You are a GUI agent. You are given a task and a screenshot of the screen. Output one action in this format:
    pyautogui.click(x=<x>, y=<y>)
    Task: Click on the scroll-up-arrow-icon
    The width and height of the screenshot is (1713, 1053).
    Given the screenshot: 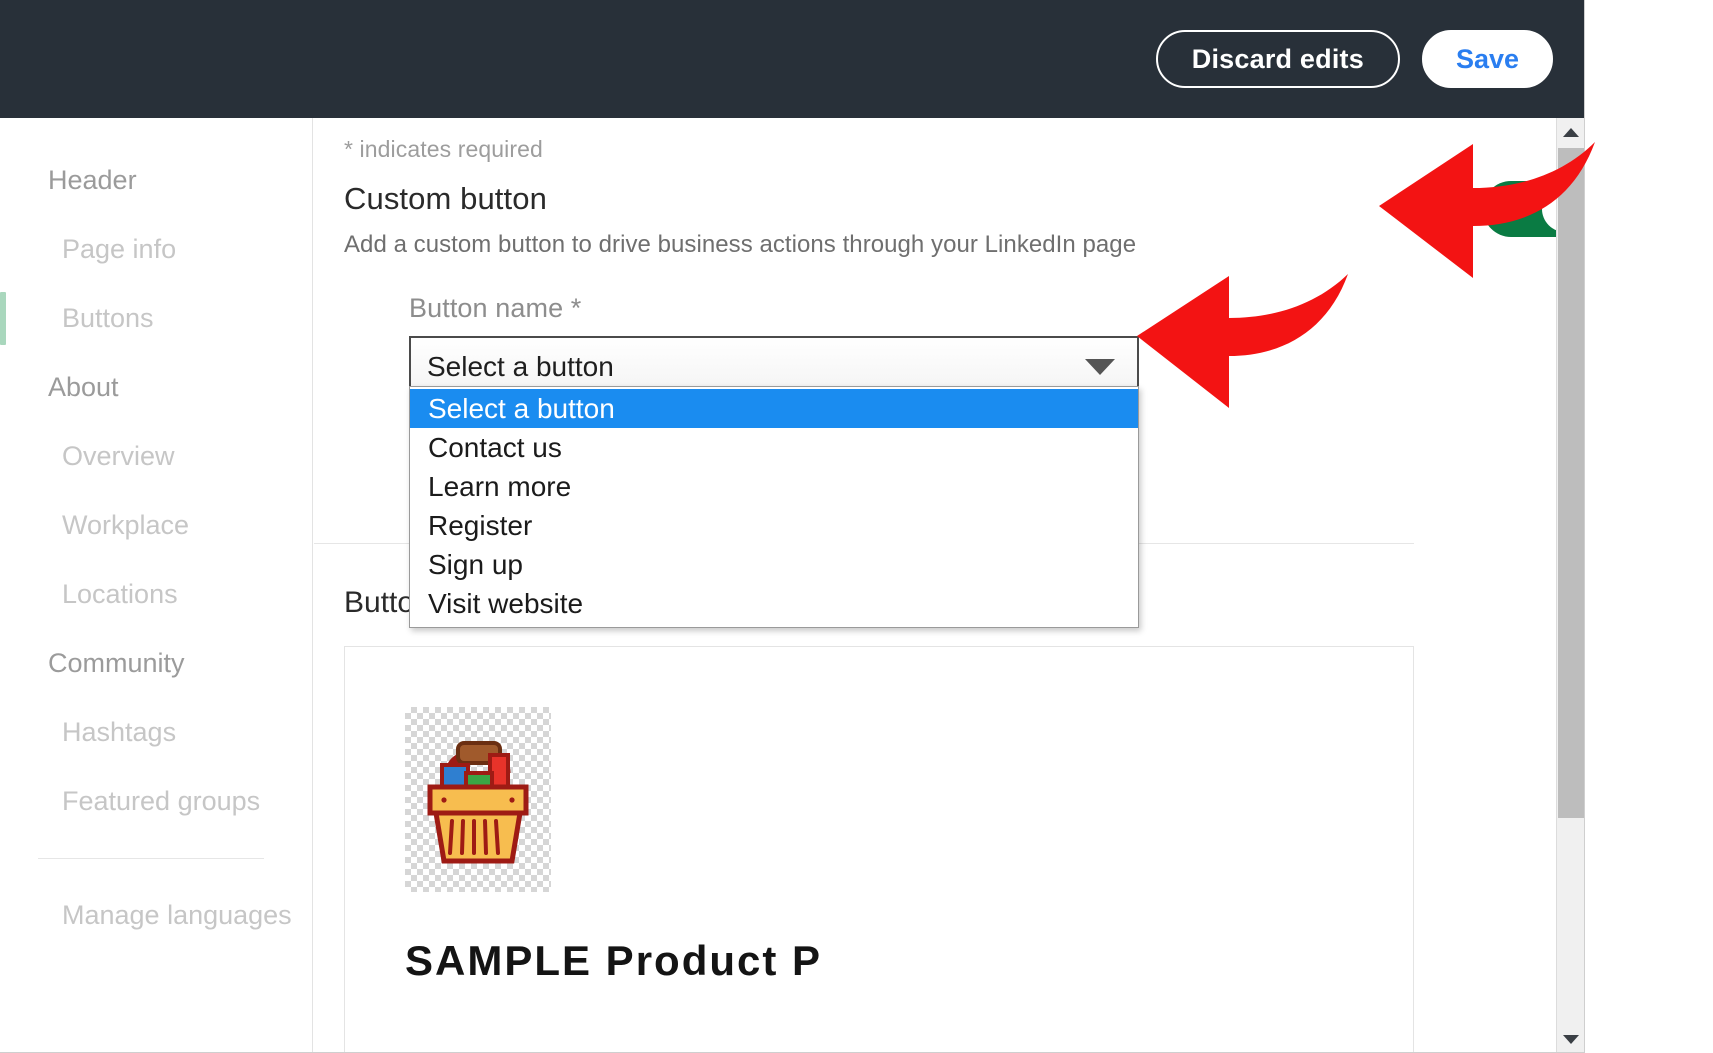 What is the action you would take?
    pyautogui.click(x=1570, y=132)
    